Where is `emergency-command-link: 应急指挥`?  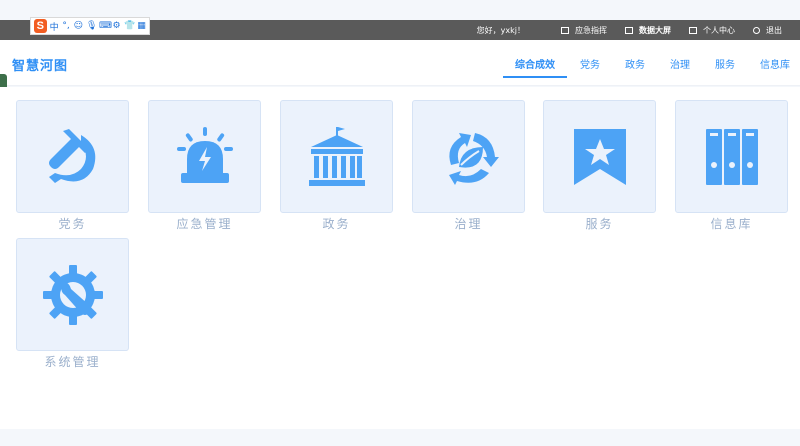
emergency-command-link: 应急指挥 is located at coordinates (584, 30).